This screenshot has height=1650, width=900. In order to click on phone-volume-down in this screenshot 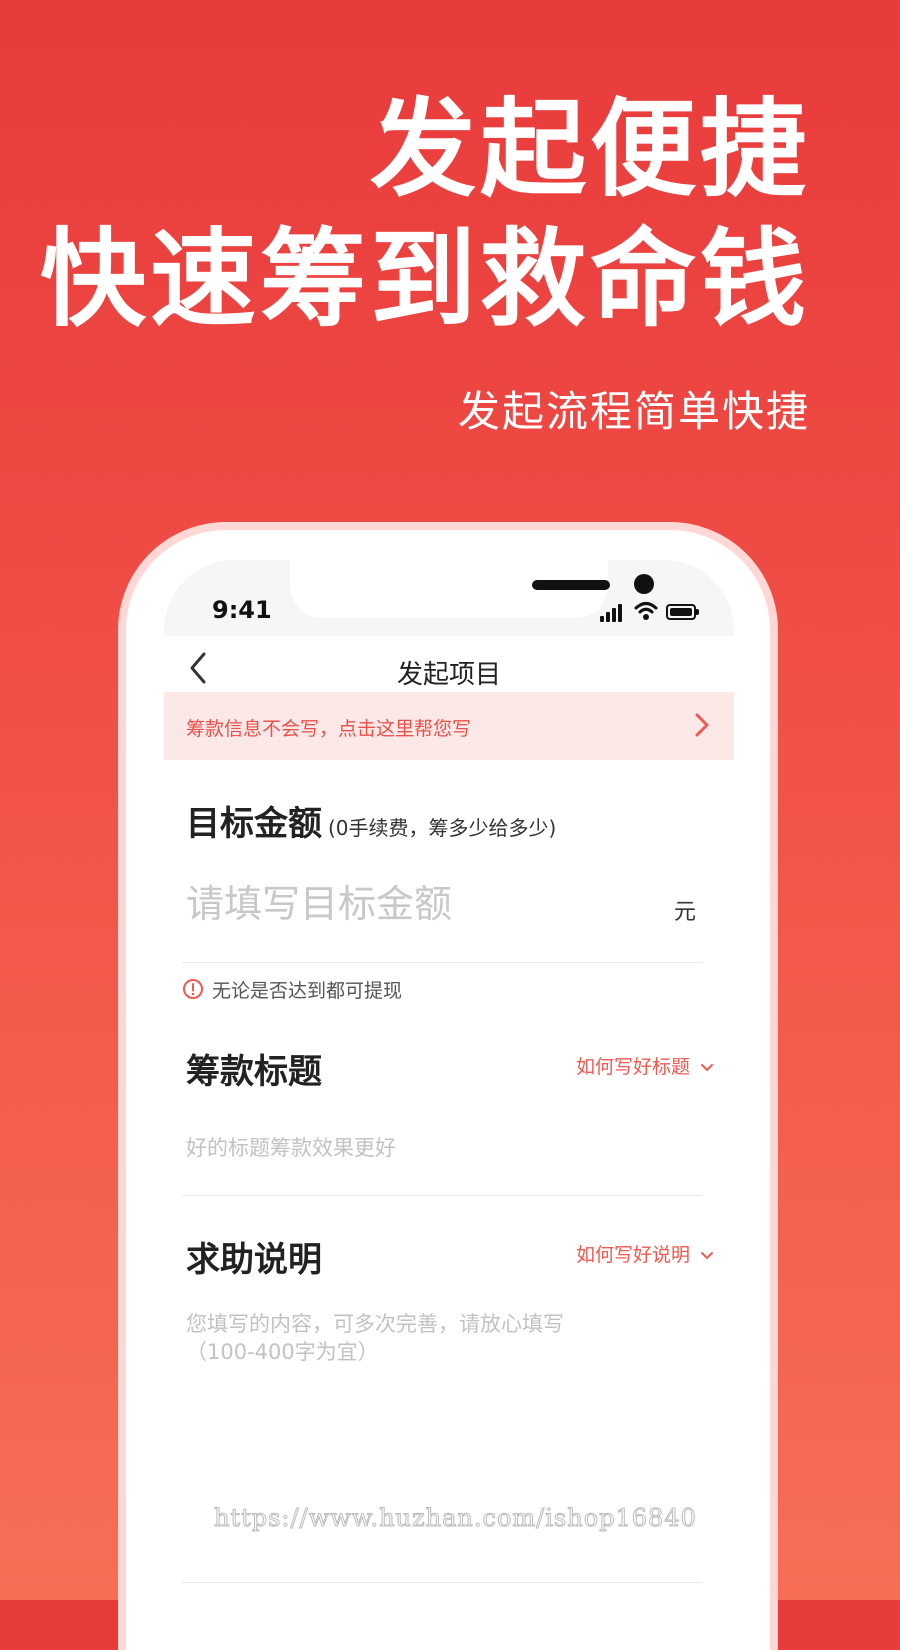, I will do `click(121, 970)`.